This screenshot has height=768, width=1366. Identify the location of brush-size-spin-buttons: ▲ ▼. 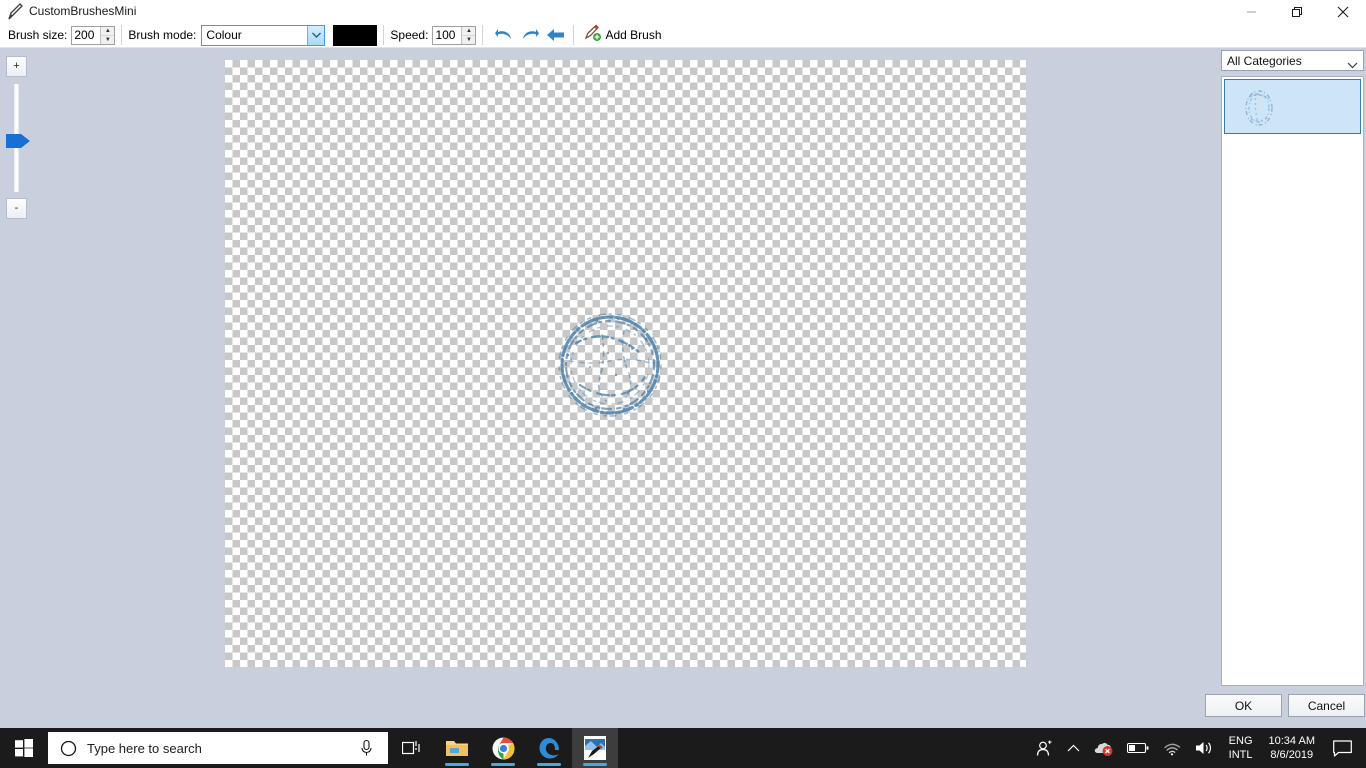
(107, 35).